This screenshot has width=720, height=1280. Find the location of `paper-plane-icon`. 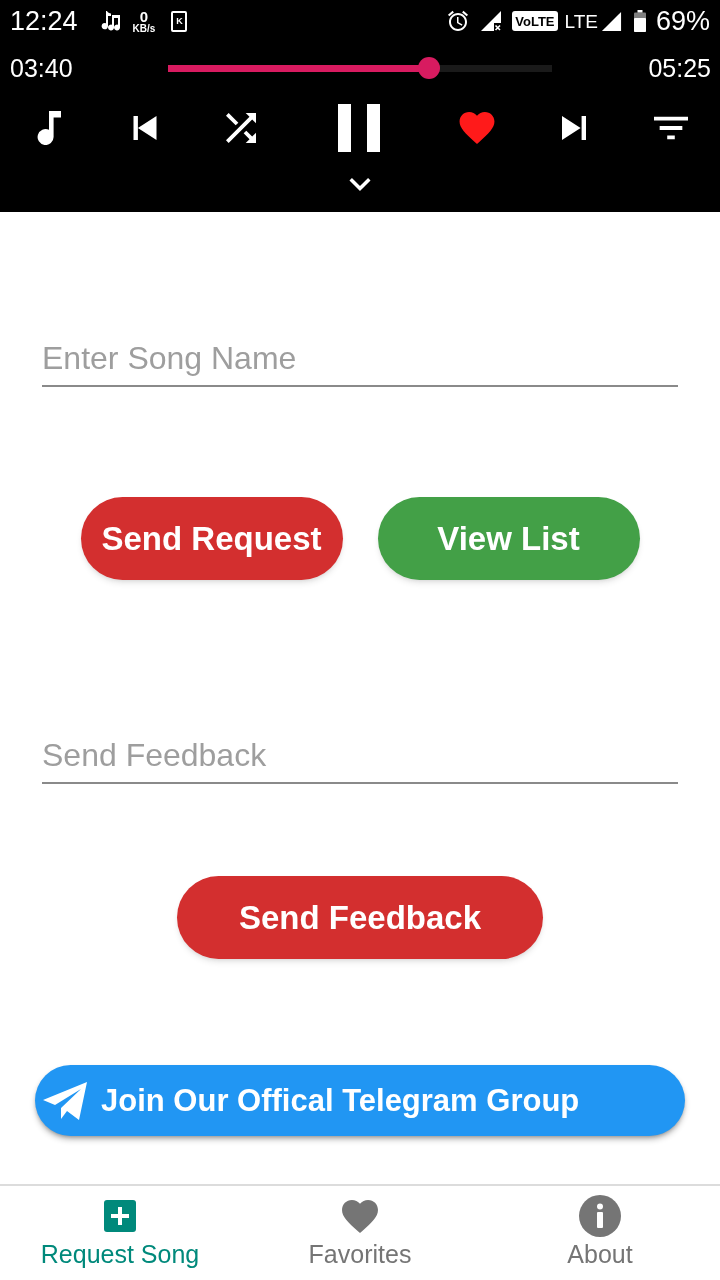

paper-plane-icon is located at coordinates (65, 1100).